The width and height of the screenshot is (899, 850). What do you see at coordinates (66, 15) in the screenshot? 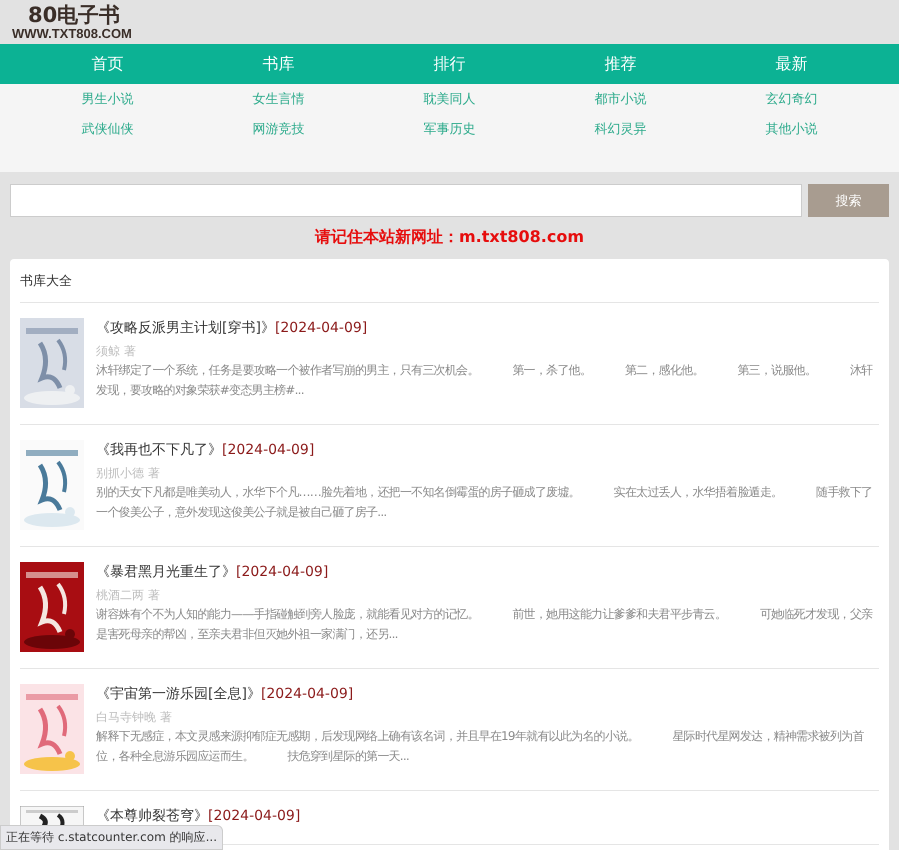
I see `site-logo: 80电子书` at bounding box center [66, 15].